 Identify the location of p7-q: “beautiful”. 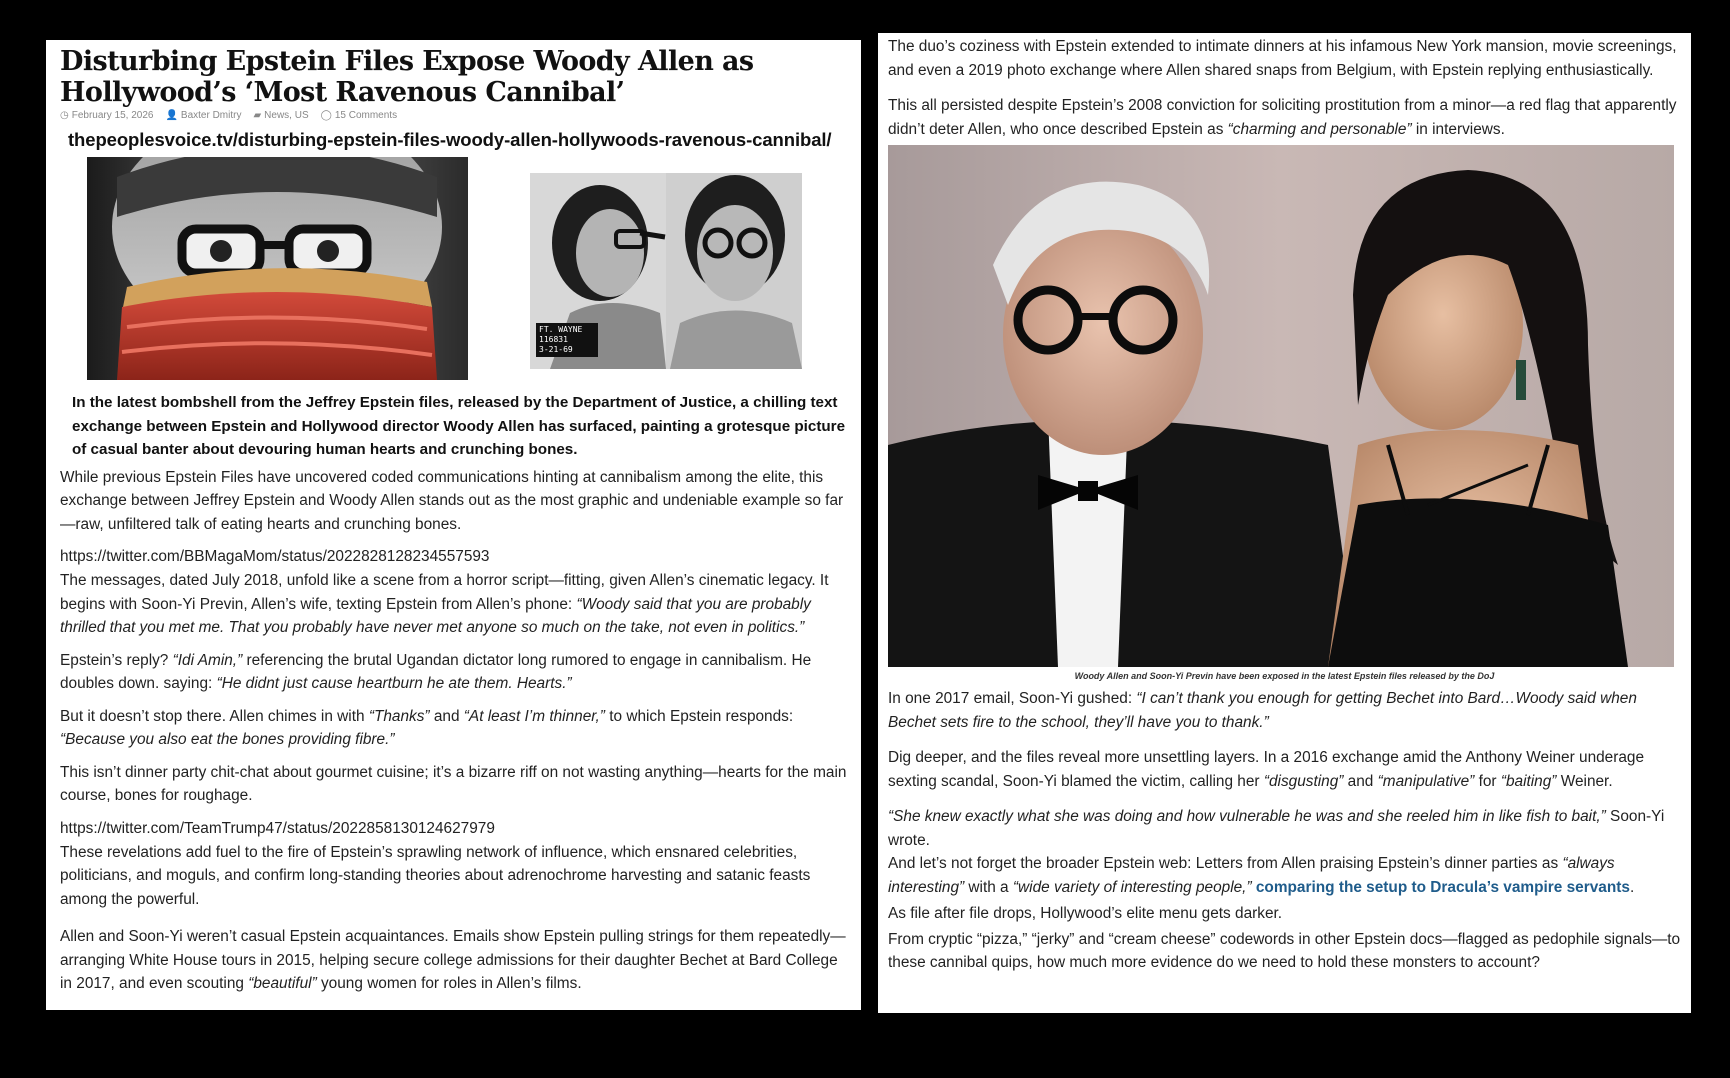
(282, 983).